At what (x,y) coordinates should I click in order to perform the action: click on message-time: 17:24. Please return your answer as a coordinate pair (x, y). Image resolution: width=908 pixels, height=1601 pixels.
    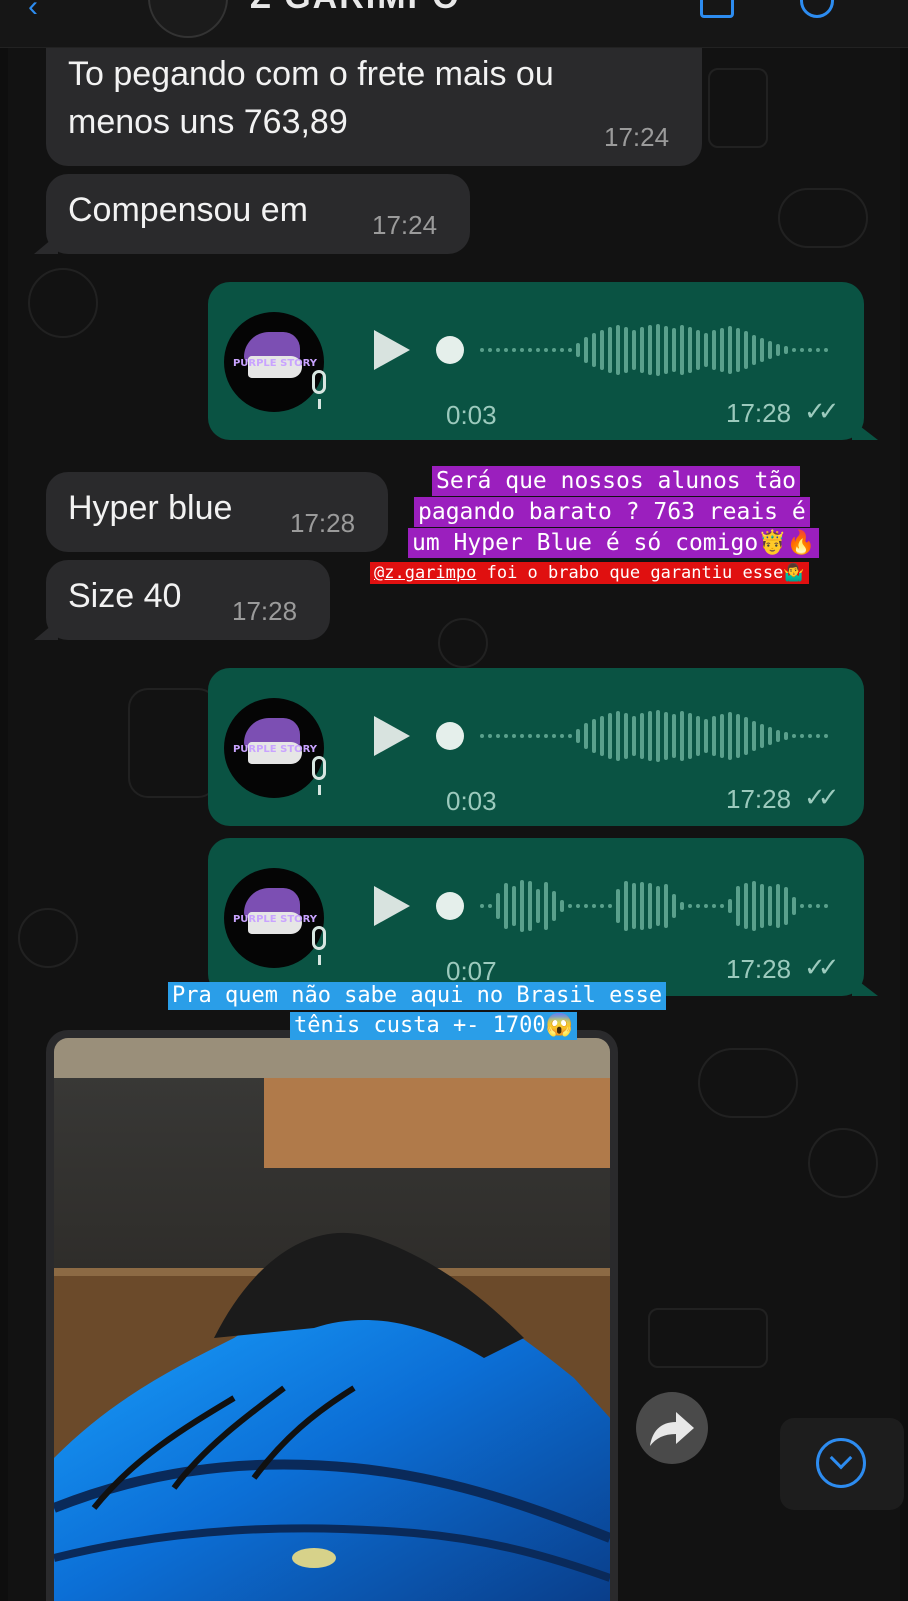
    Looking at the image, I should click on (405, 225).